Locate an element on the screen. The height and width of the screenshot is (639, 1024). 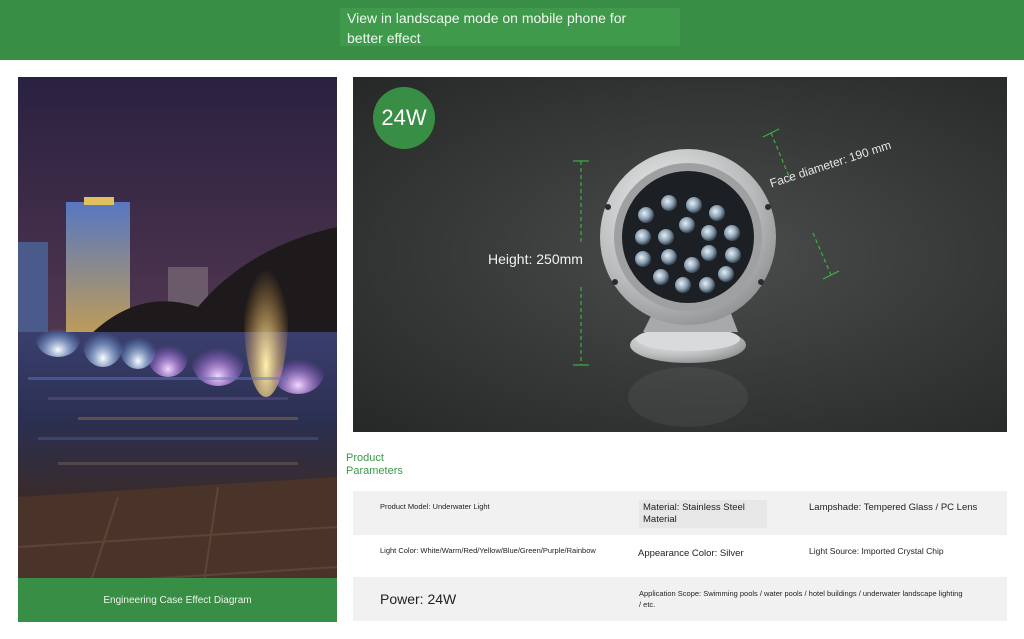
material: Material: Stainless Steel Material is located at coordinates (703, 514).